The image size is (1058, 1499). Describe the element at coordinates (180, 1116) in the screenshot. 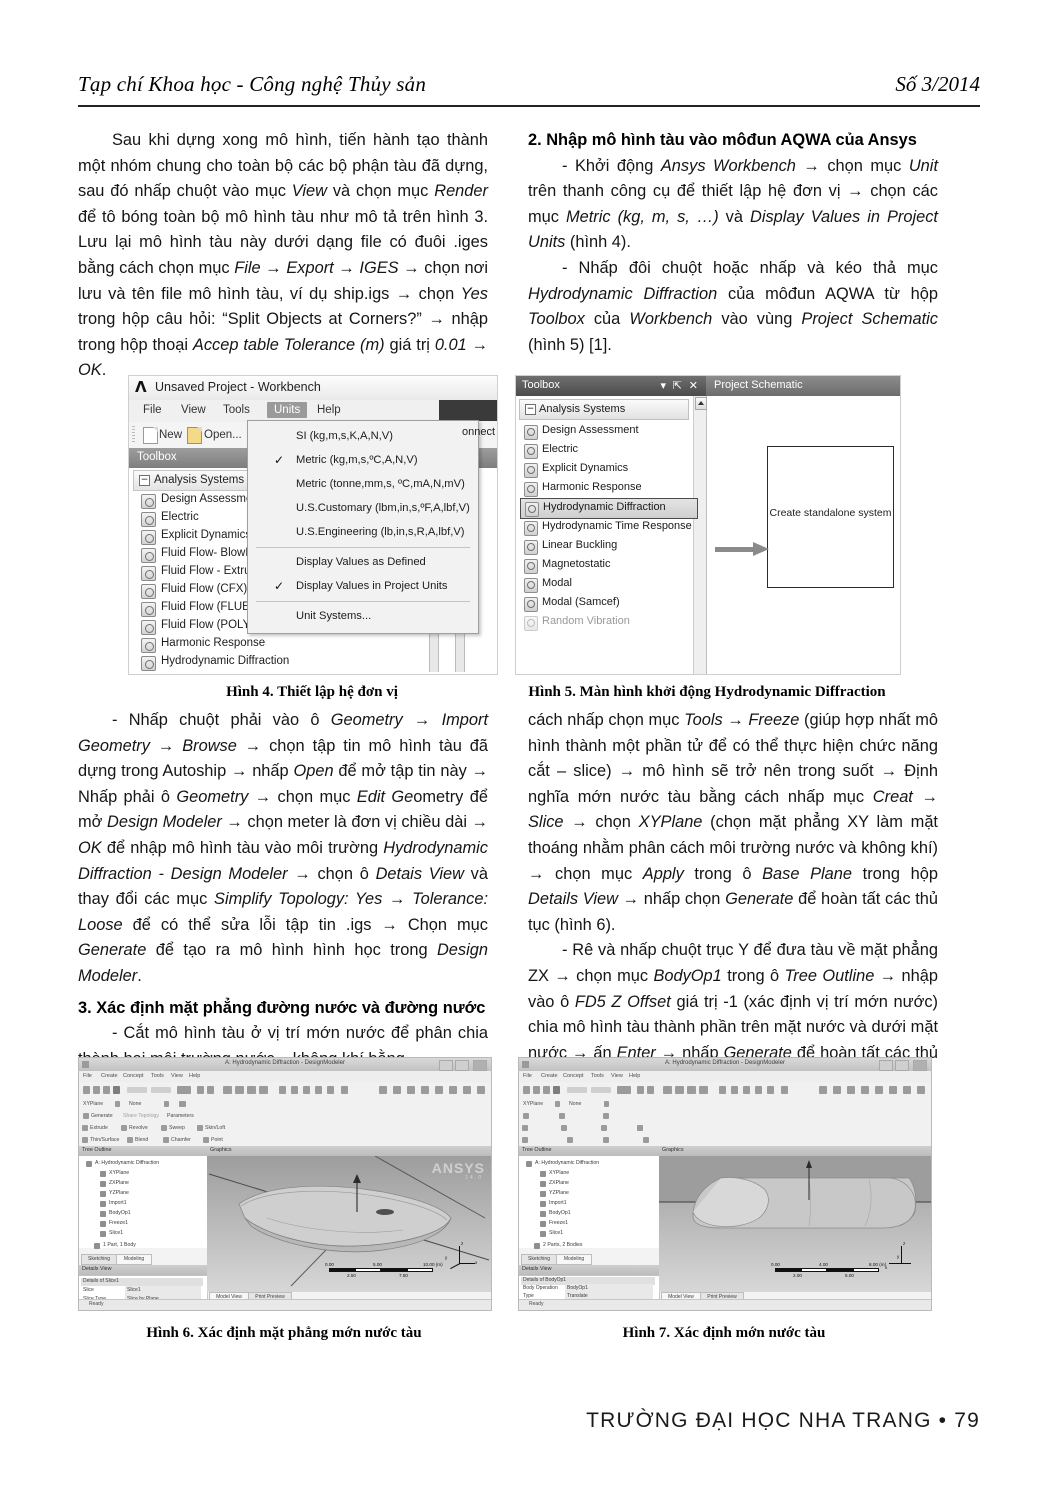

I see `parameters-button: Parameters` at that location.